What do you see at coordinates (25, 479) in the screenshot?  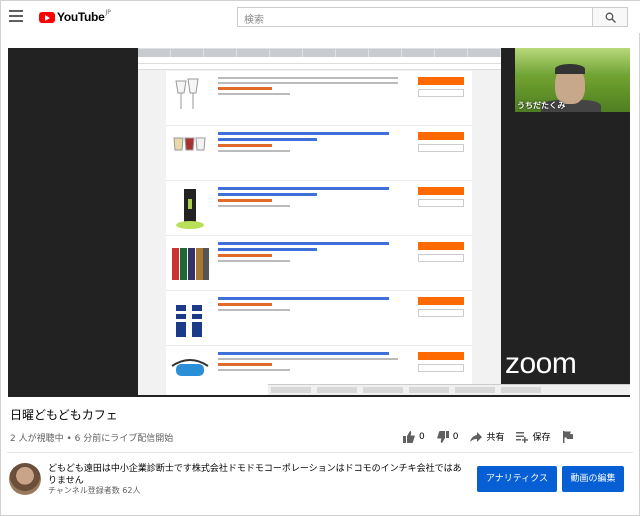 I see `channel-avatar` at bounding box center [25, 479].